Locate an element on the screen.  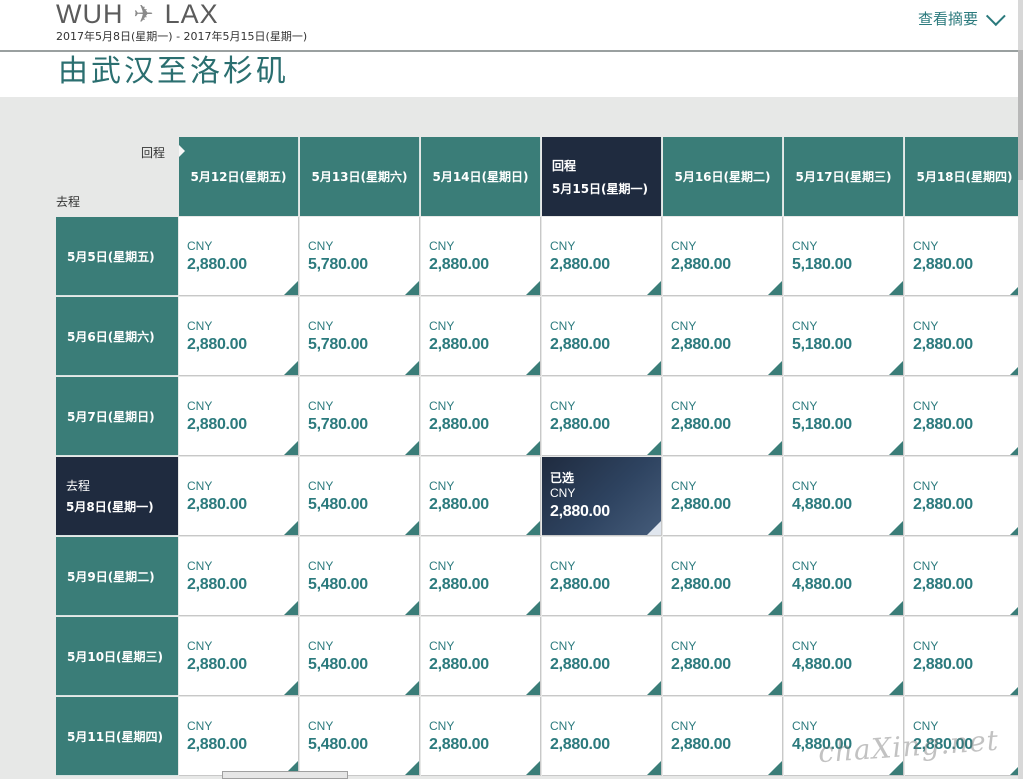
depart-date-label: 5月10日(星期三) is located at coordinates (115, 656).